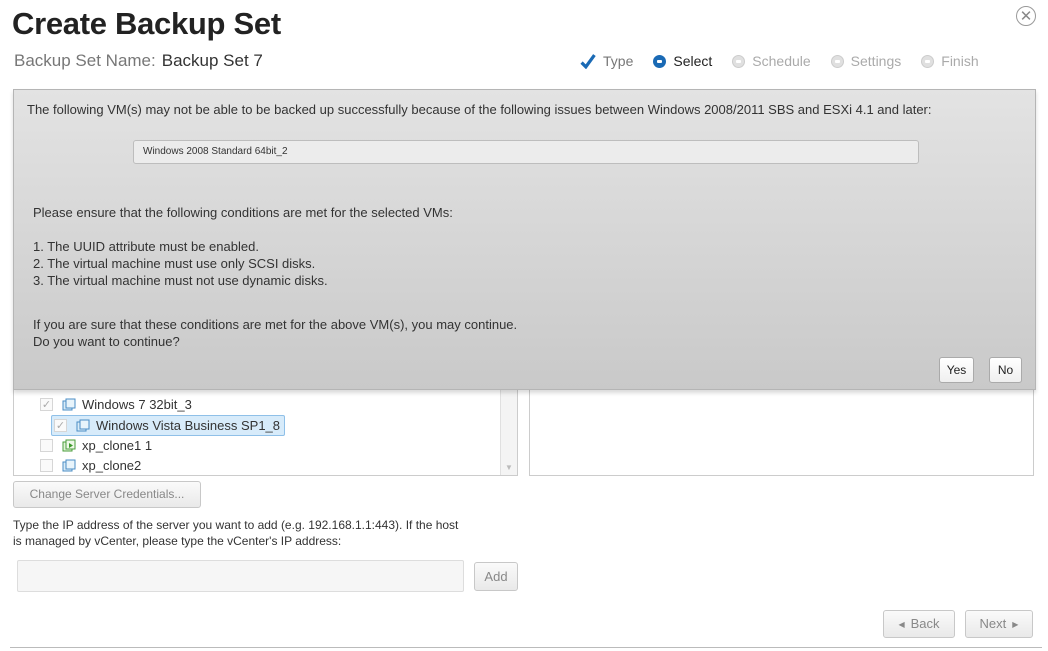 The width and height of the screenshot is (1048, 651). I want to click on next-button: Next ▶, so click(999, 624).